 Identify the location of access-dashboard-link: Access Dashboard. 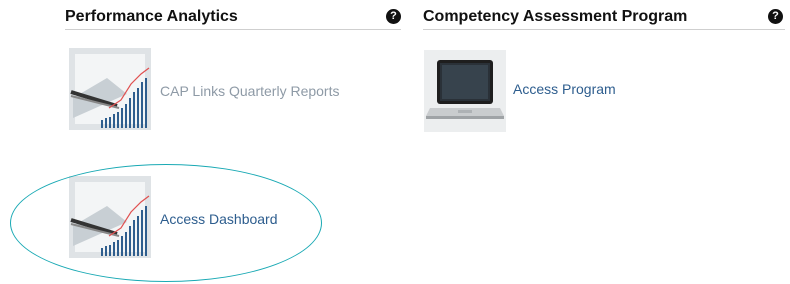
(219, 219).